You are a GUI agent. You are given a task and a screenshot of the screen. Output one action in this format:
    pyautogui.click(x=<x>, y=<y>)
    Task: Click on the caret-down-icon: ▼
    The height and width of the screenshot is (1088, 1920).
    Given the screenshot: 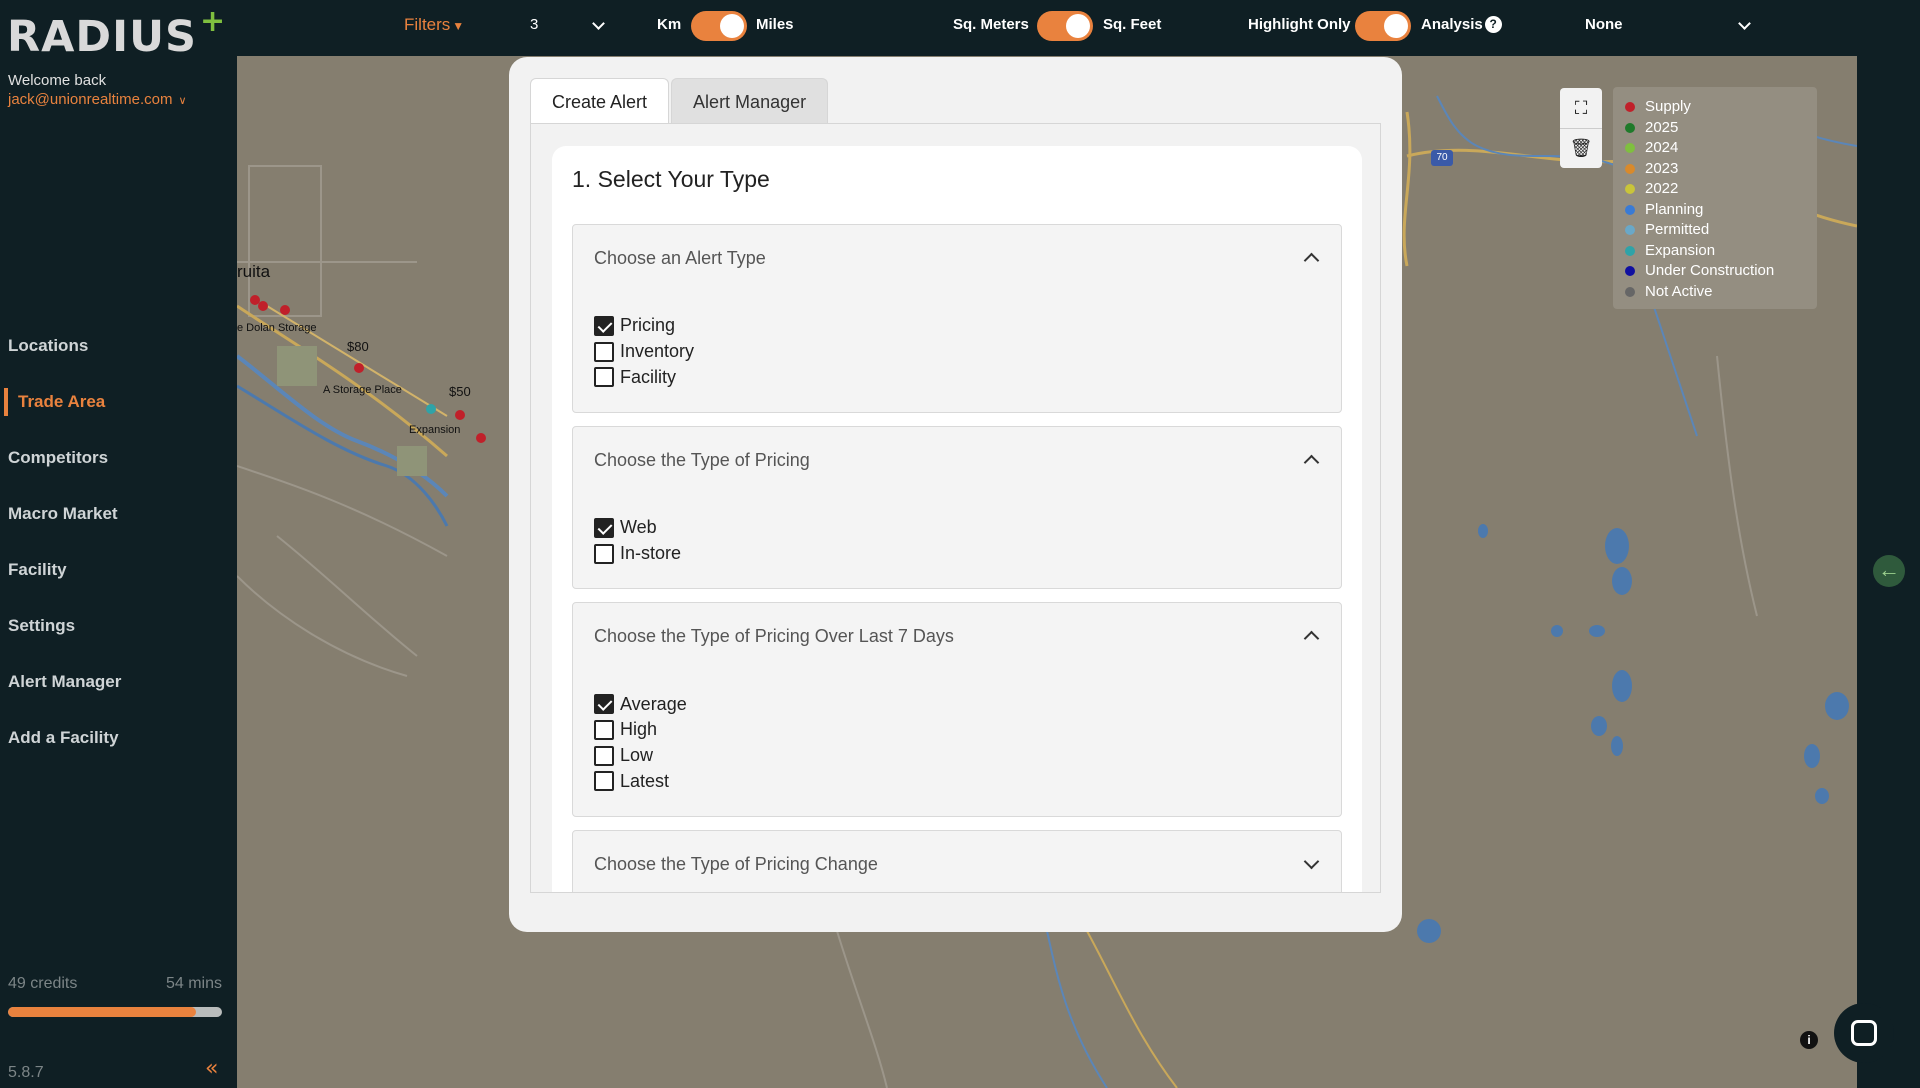 What is the action you would take?
    pyautogui.click(x=458, y=26)
    